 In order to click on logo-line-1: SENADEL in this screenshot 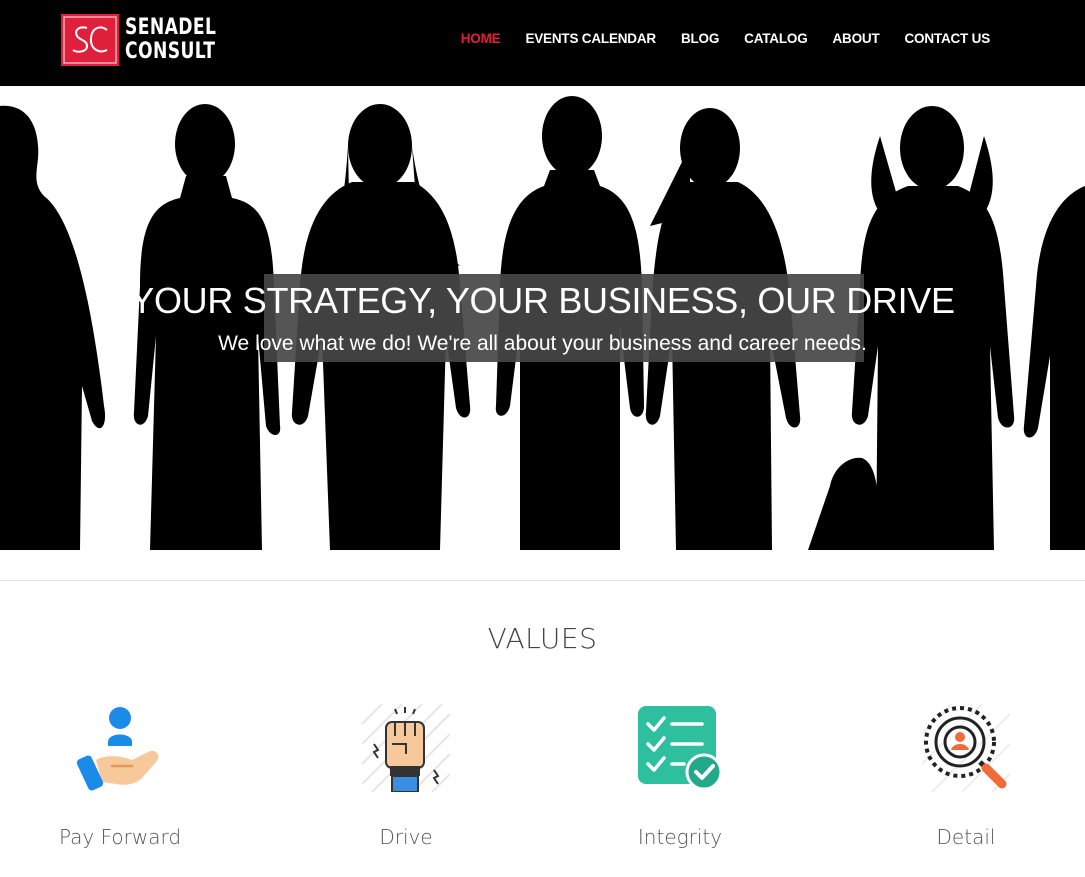, I will do `click(171, 27)`.